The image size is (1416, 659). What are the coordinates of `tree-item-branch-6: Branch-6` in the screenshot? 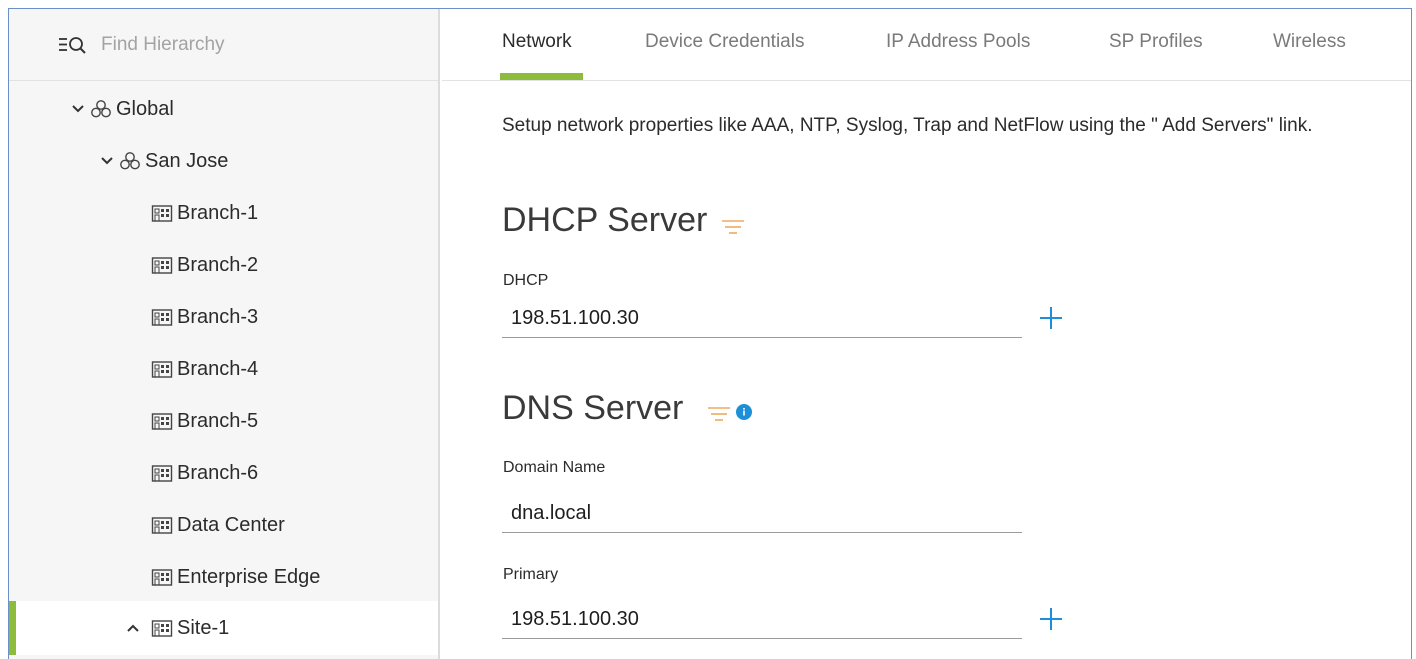 It's located at (223, 473).